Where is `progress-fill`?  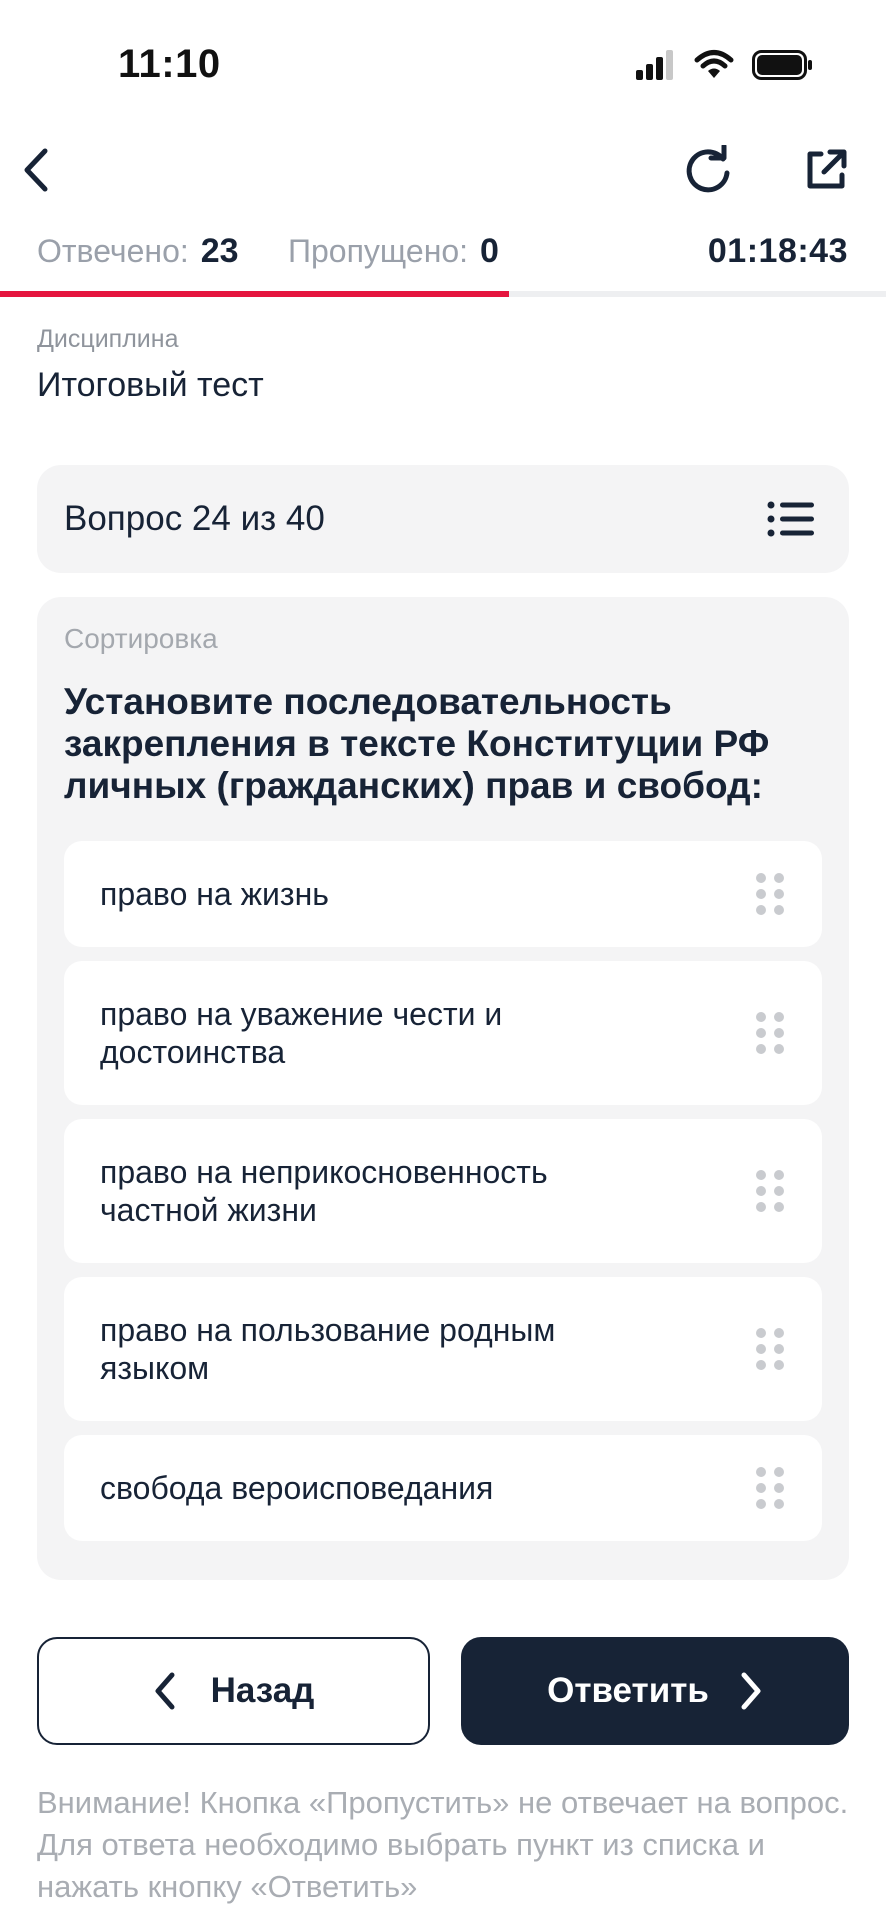
progress-fill is located at coordinates (255, 294).